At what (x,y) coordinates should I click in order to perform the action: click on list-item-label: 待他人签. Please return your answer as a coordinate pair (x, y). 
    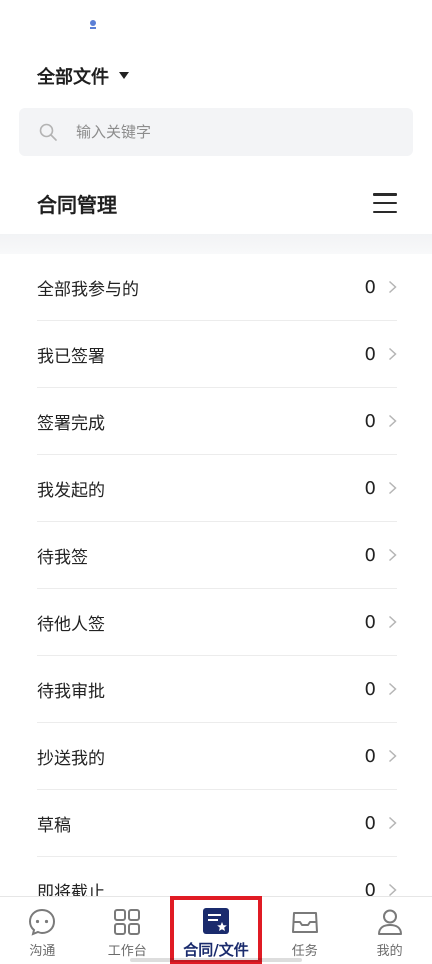
    Looking at the image, I should click on (71, 624).